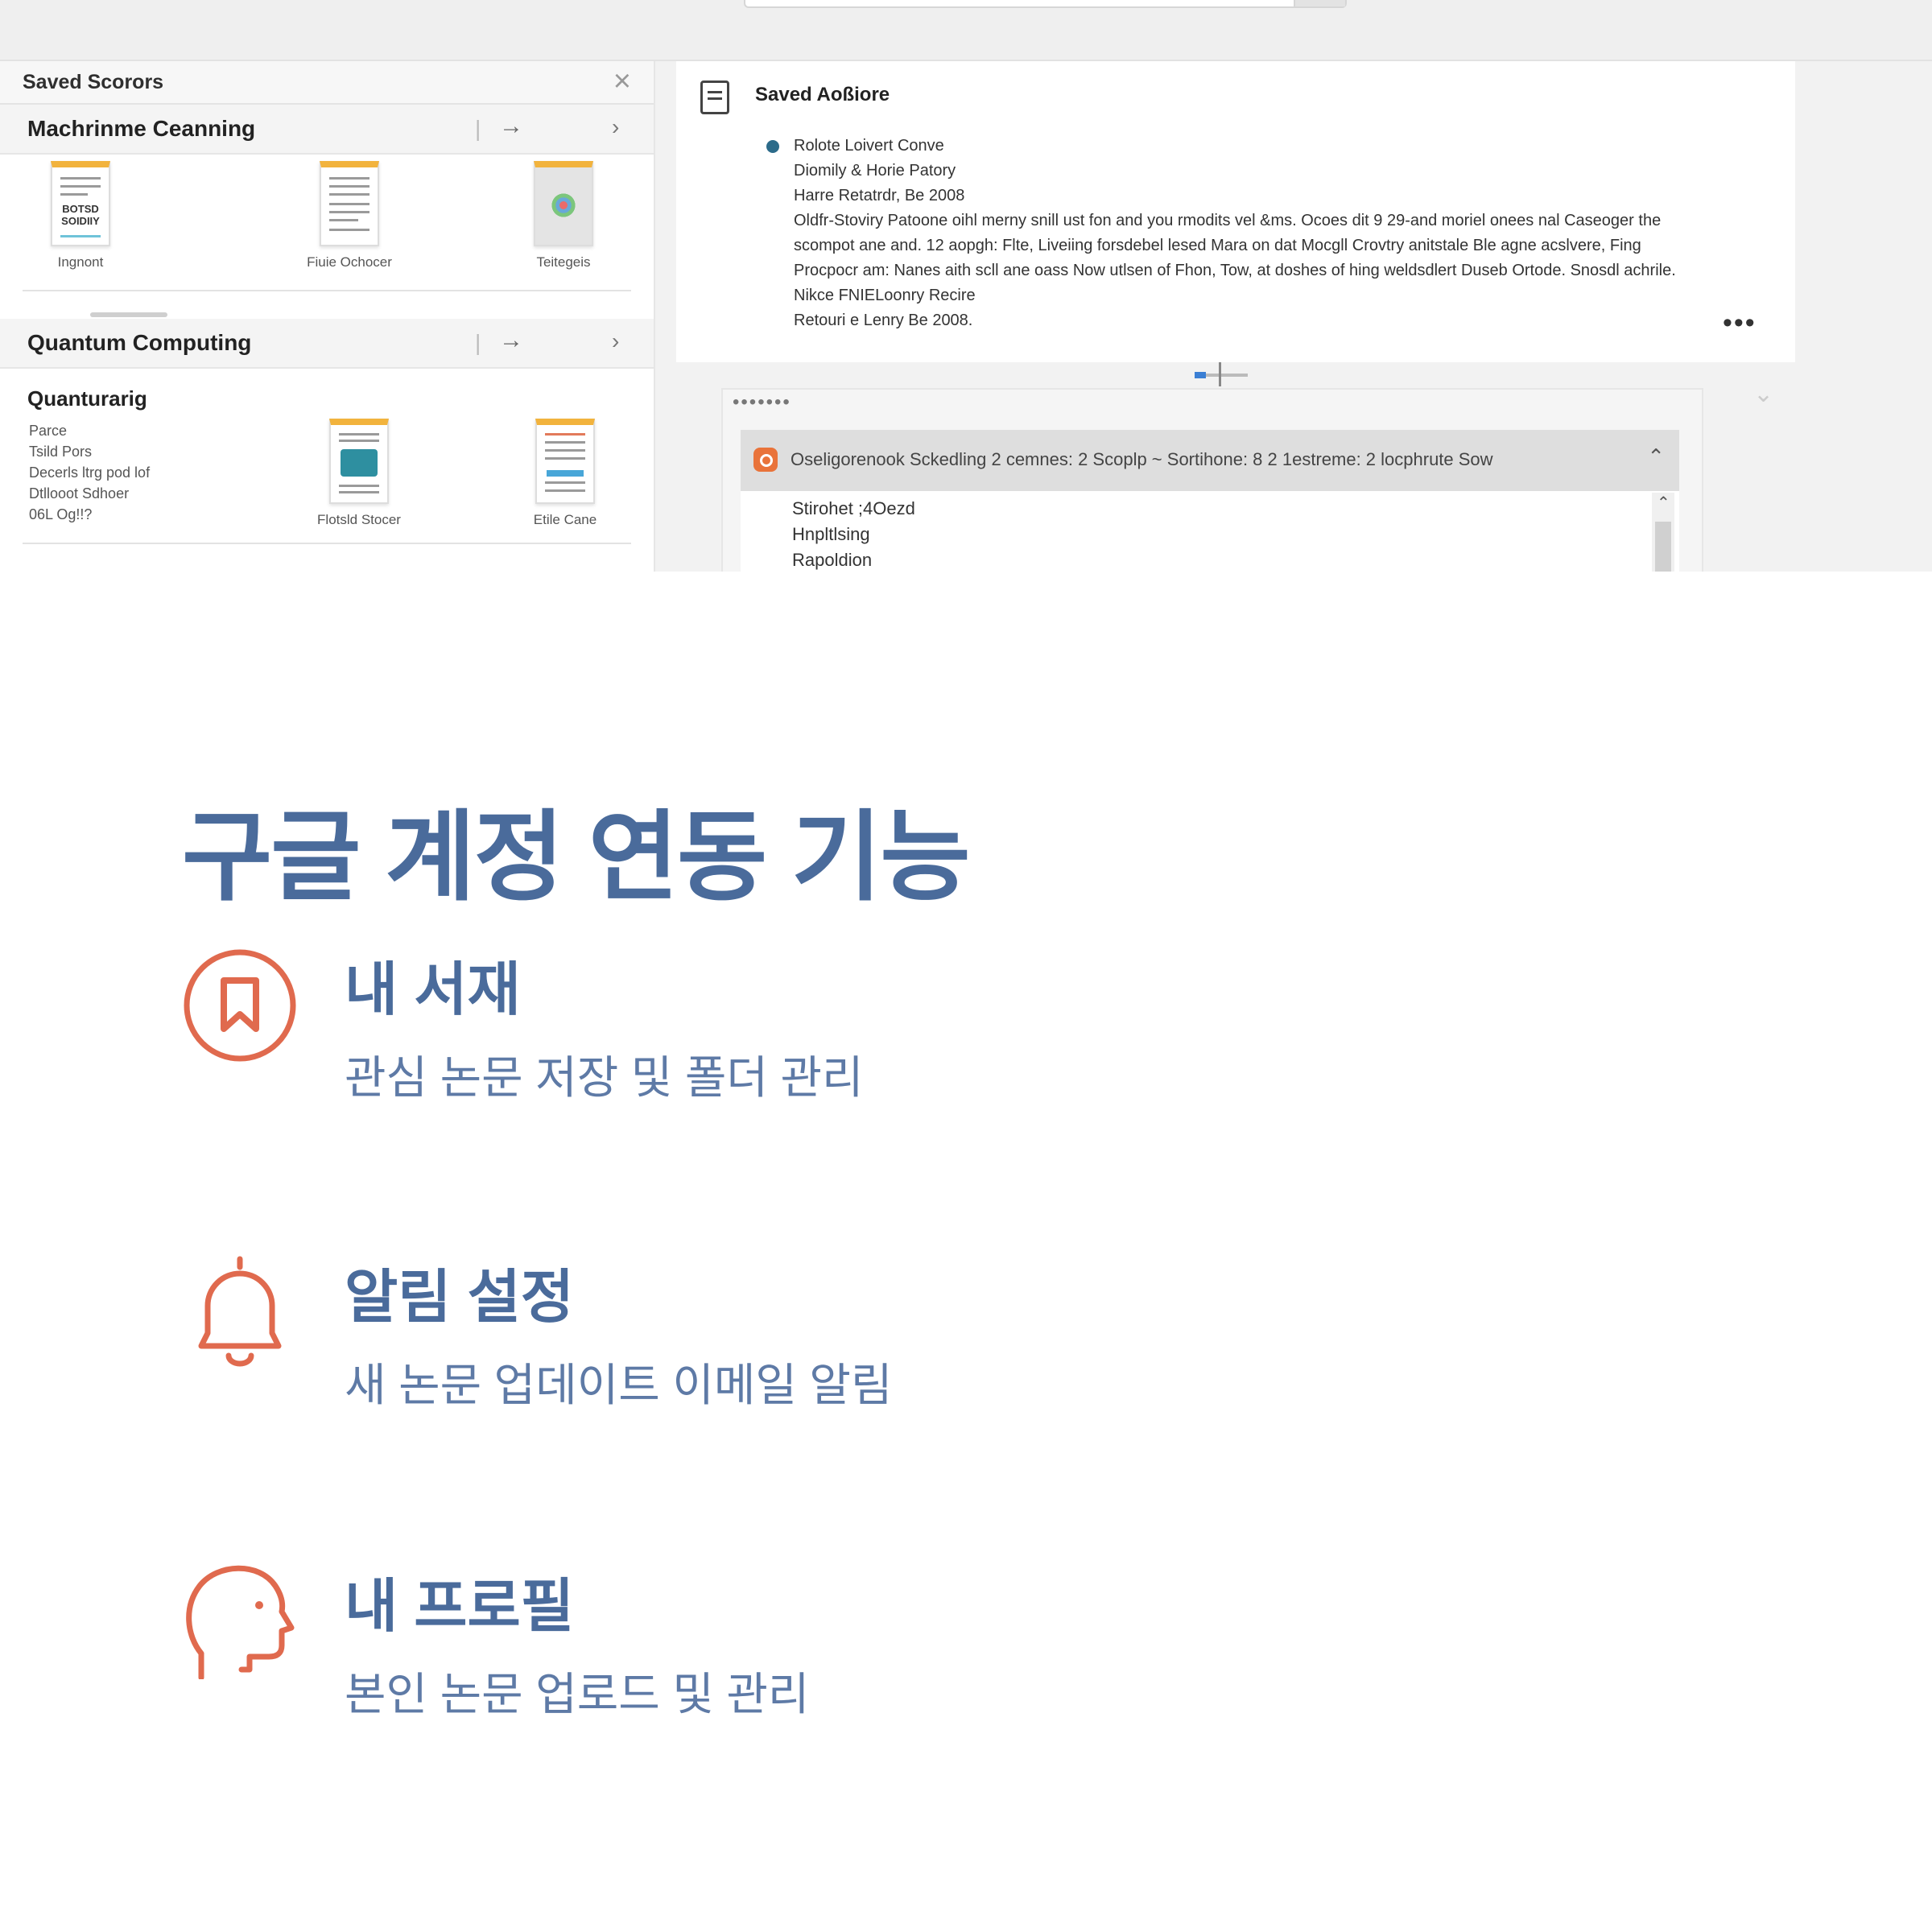 The width and height of the screenshot is (1932, 1932). Describe the element at coordinates (966, 1046) in the screenshot. I see `feature-library: 내 서재 관심 논문 저장 및 폴더 관리` at that location.